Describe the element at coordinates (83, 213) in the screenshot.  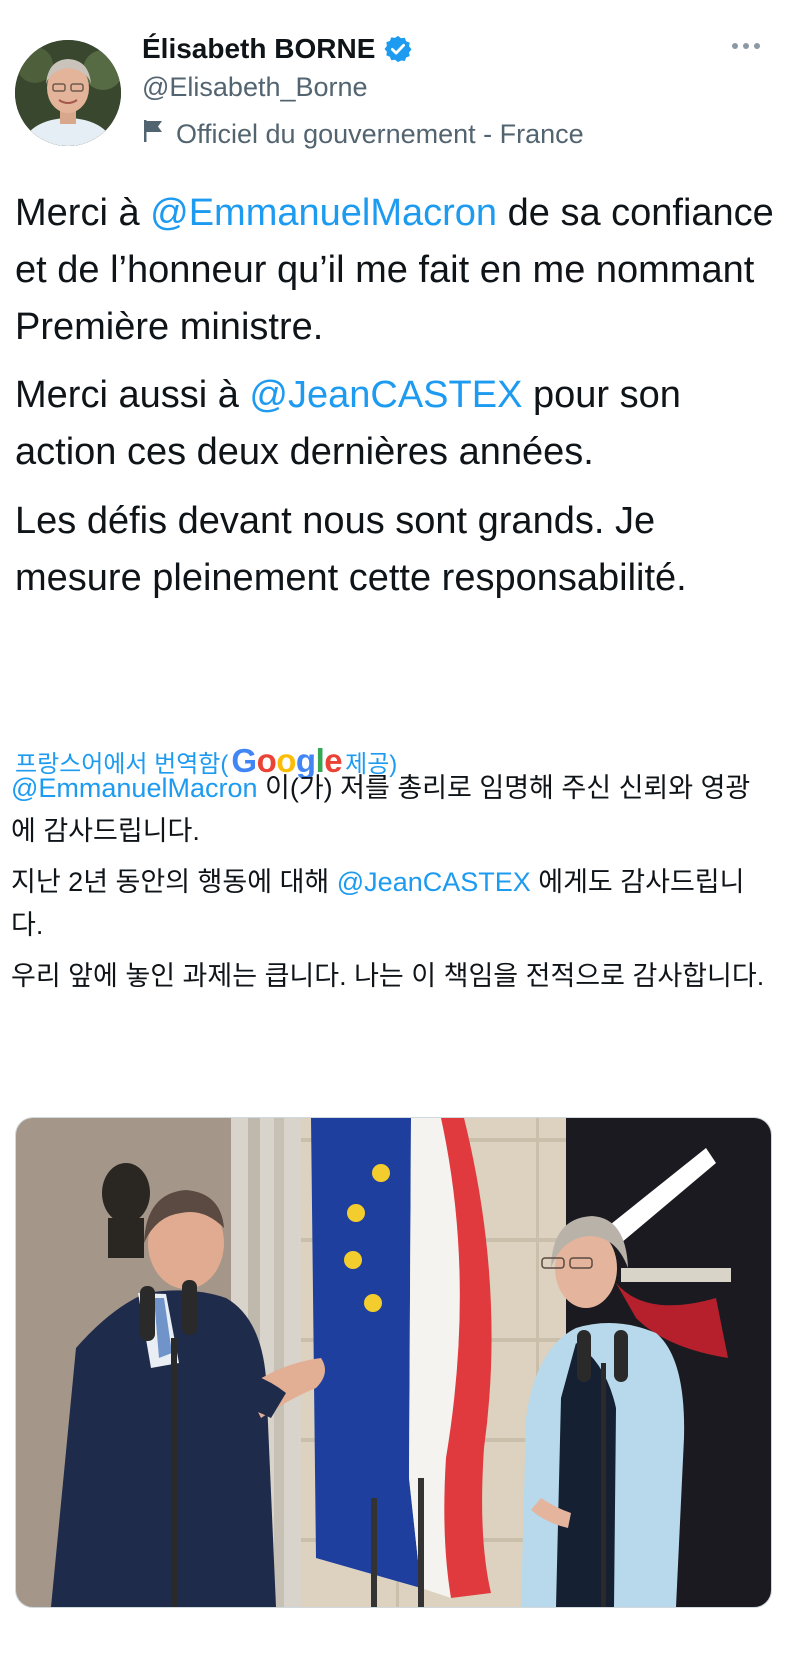
I see `text-segment: Merci à` at that location.